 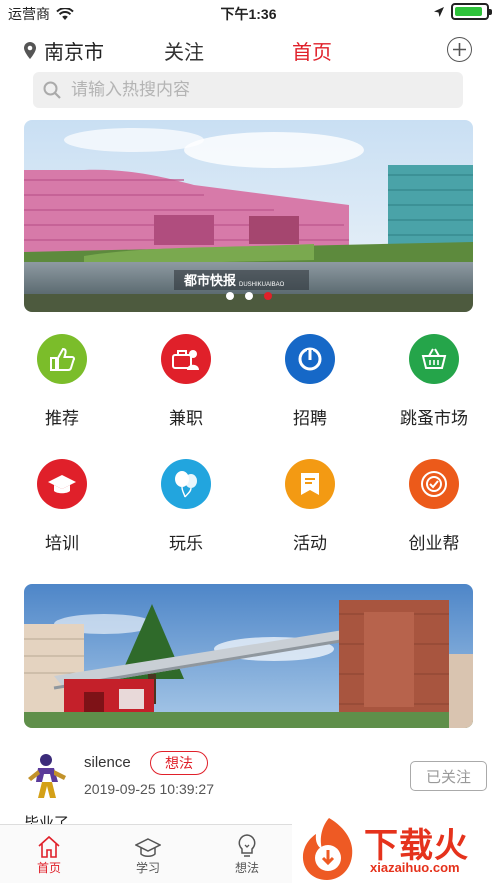 I want to click on battery-level-fill, so click(x=468, y=11).